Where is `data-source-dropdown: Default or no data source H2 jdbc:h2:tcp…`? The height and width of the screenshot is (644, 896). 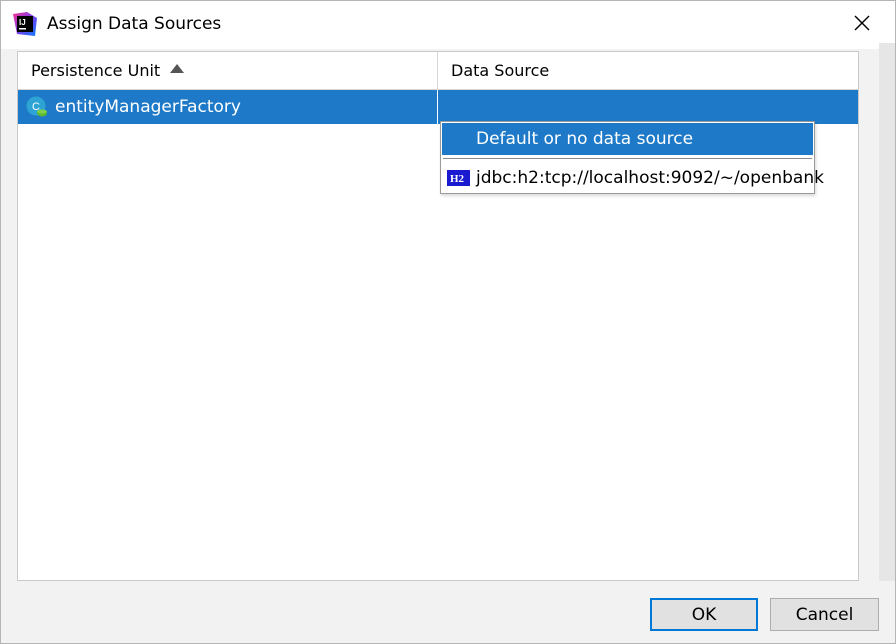 data-source-dropdown: Default or no data source H2 jdbc:h2:tcp… is located at coordinates (632, 157).